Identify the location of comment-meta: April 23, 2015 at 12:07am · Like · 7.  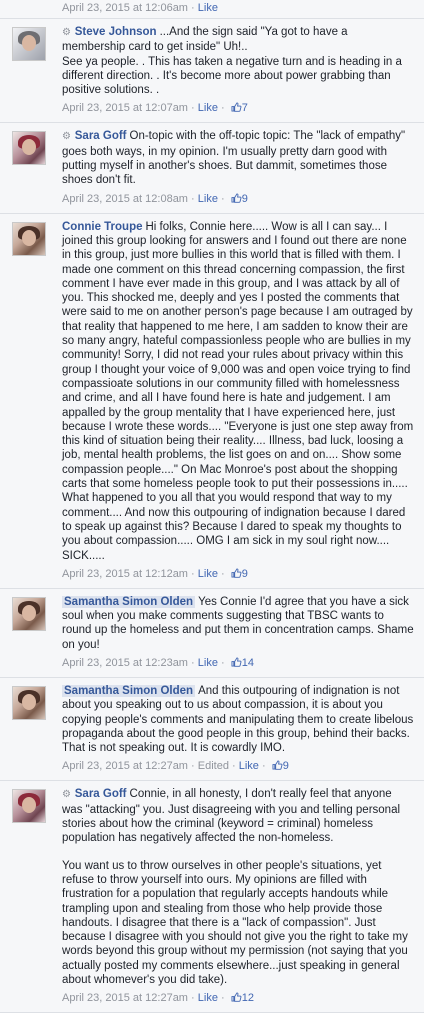
(155, 108).